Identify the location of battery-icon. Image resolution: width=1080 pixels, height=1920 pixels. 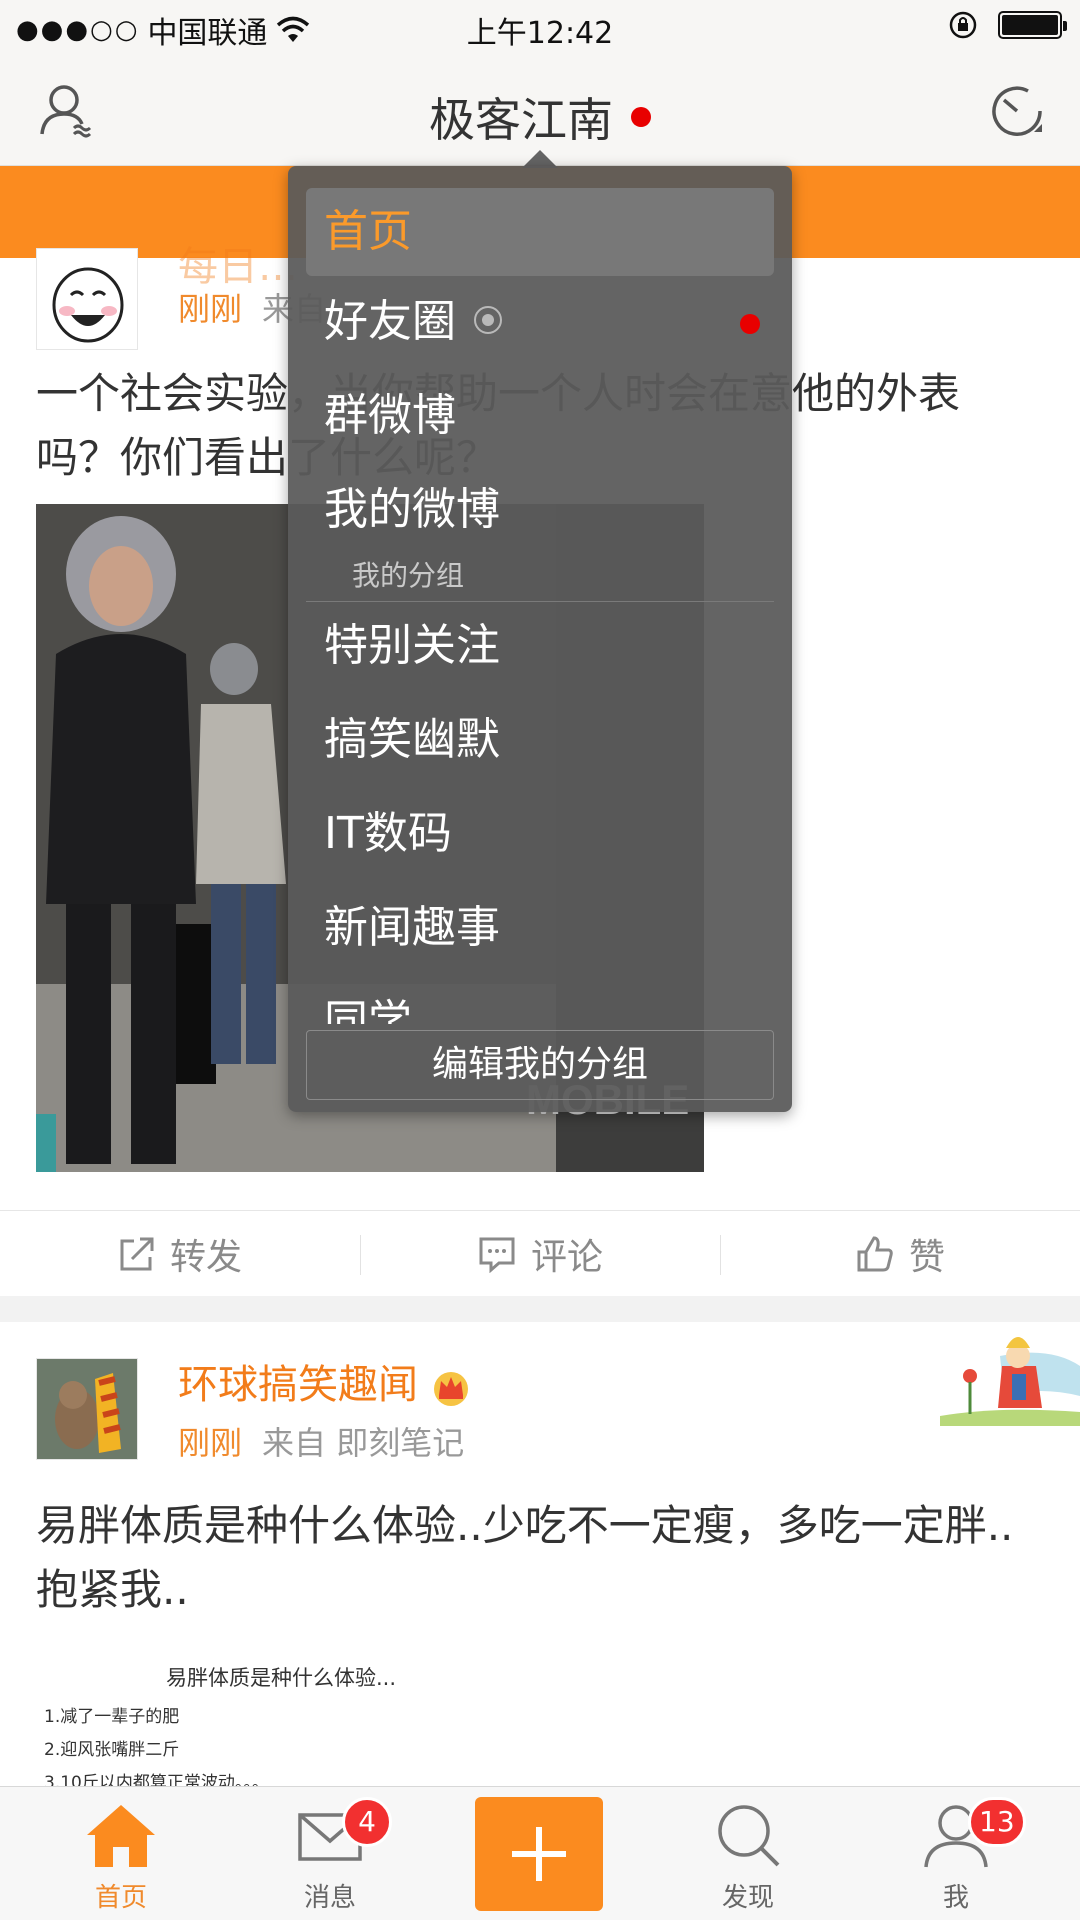
(1032, 25).